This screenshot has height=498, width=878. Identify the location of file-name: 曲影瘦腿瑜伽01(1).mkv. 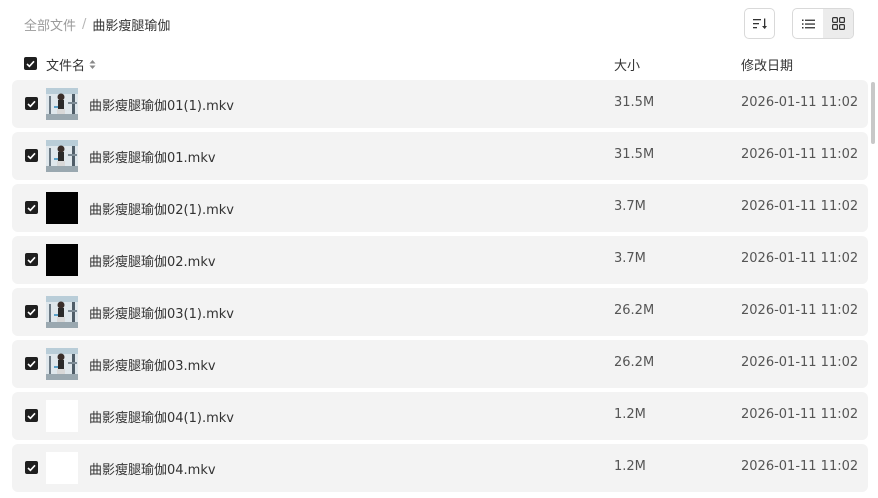
(161, 104).